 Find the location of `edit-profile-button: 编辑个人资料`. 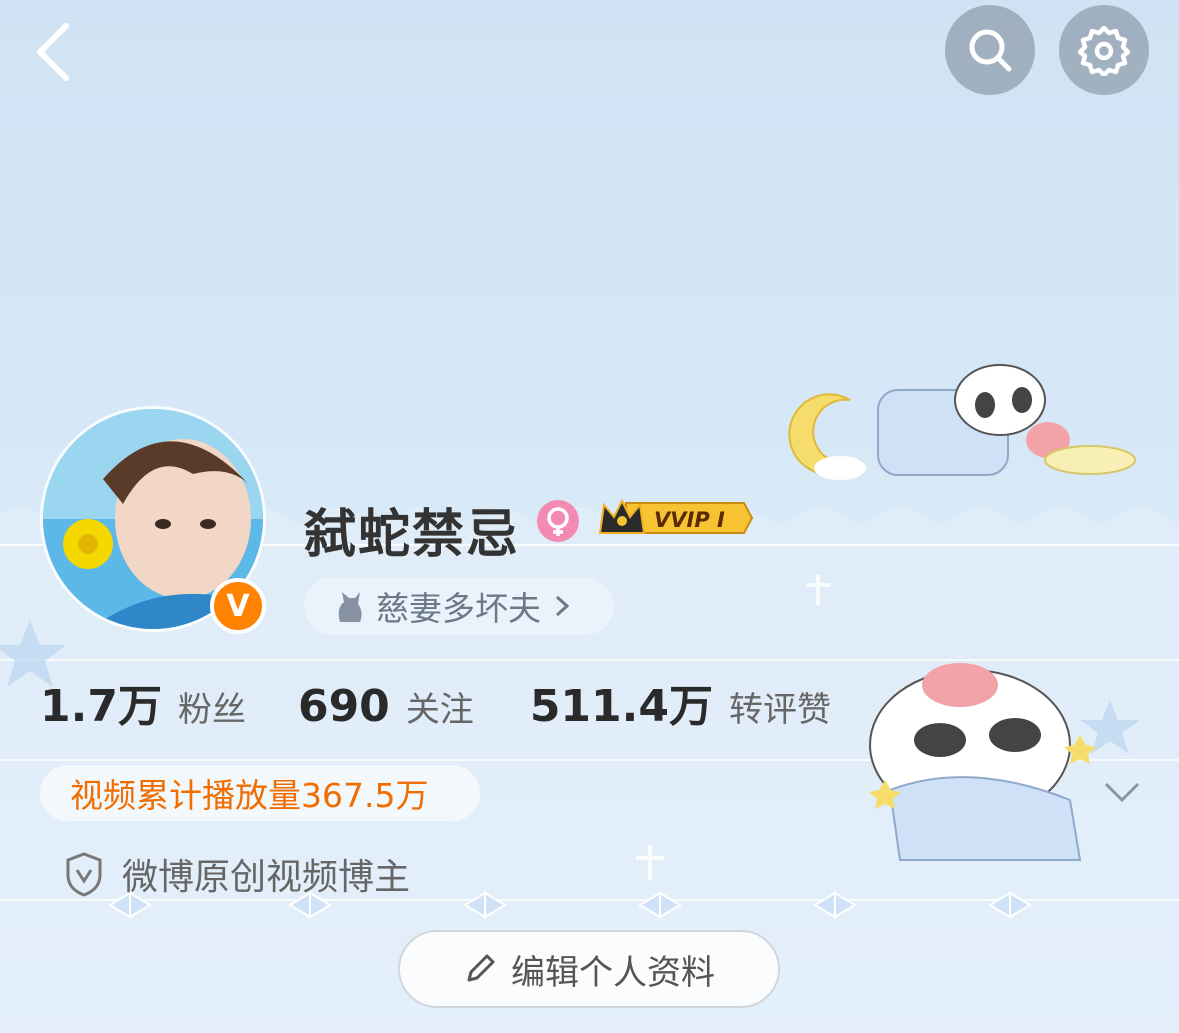

edit-profile-button: 编辑个人资料 is located at coordinates (589, 969).